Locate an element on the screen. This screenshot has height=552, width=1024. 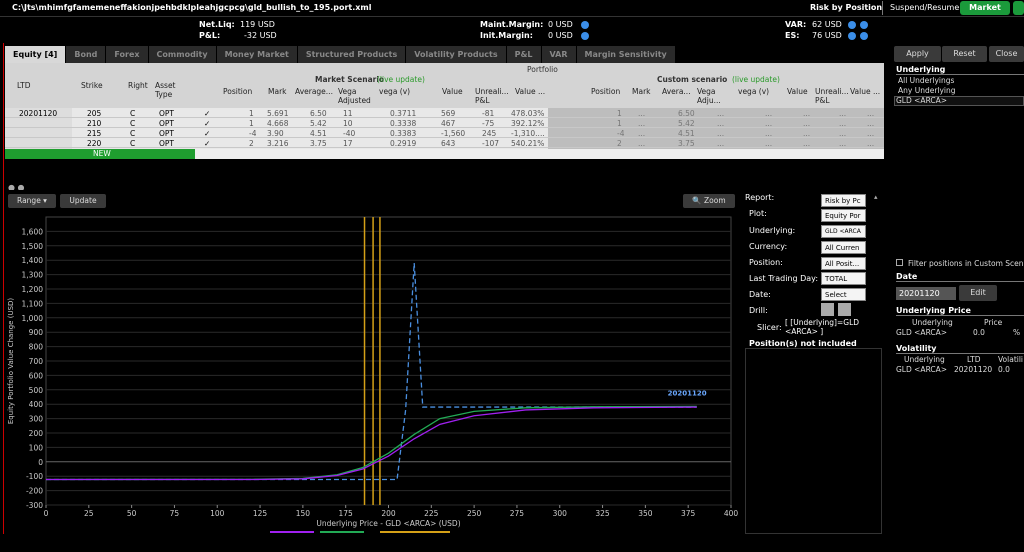
value-pct-cell: 392.12% is located at coordinates (528, 123).